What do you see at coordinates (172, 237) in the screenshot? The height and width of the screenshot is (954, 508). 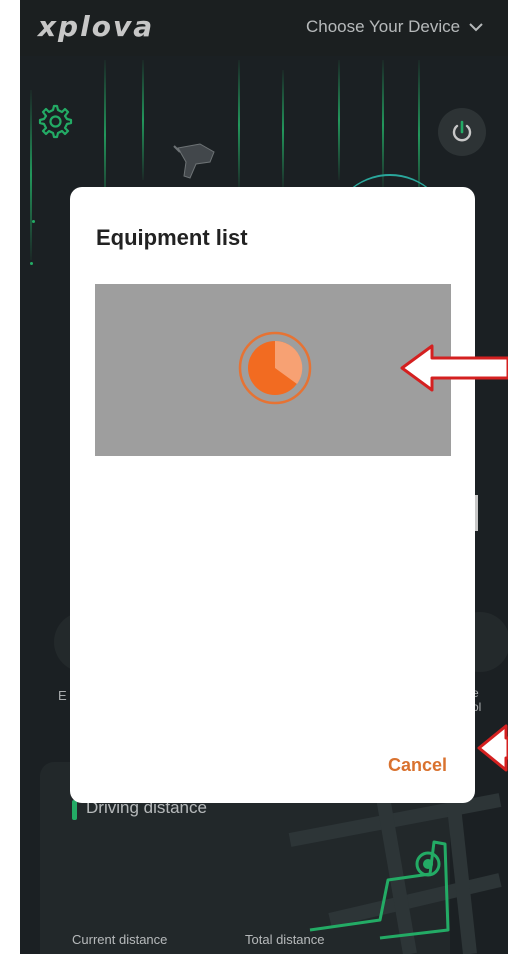 I see `dialog-title: Equipment list` at bounding box center [172, 237].